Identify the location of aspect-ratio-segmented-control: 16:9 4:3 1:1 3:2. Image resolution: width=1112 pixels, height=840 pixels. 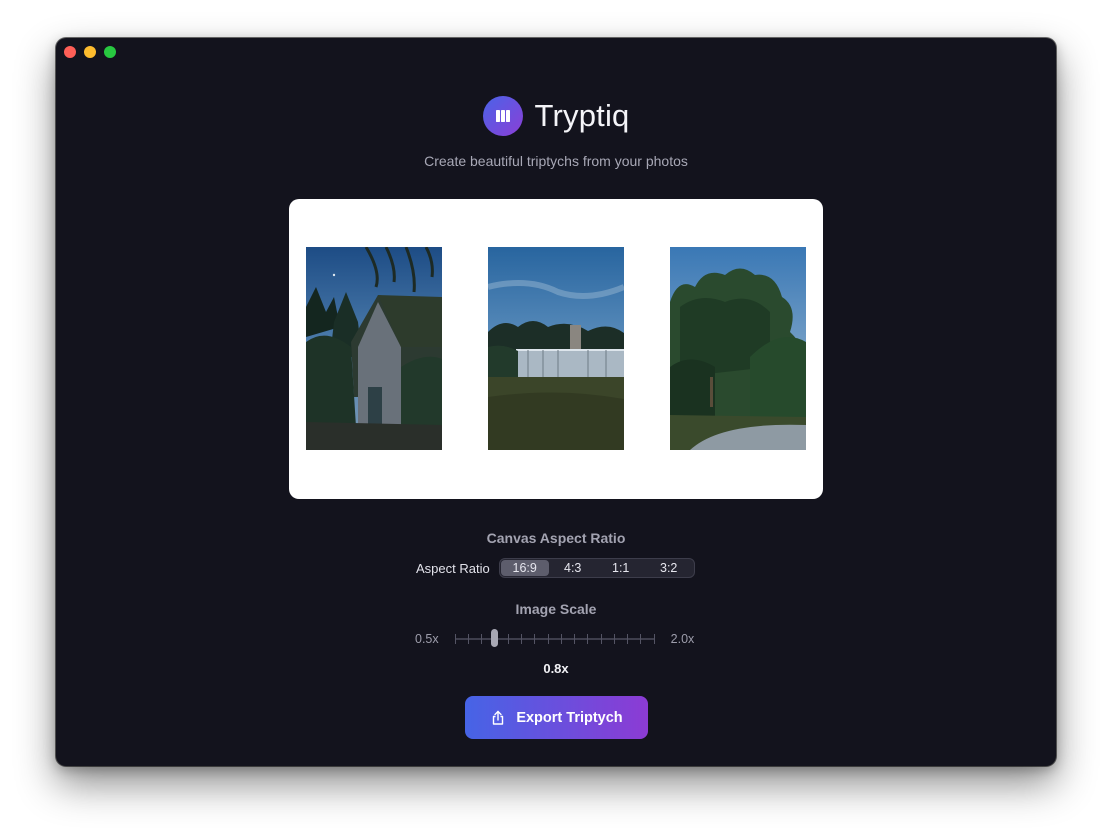
(596, 568).